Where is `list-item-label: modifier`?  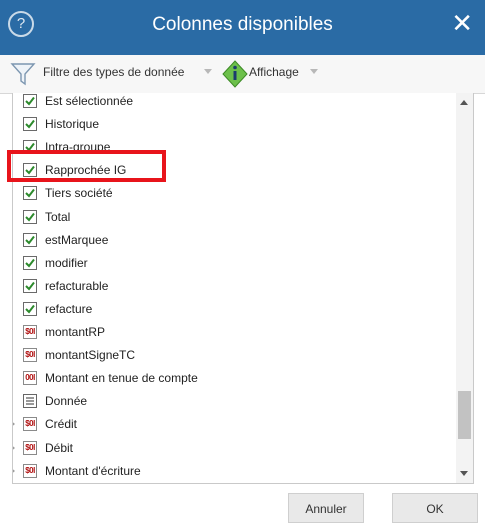 list-item-label: modifier is located at coordinates (66, 262).